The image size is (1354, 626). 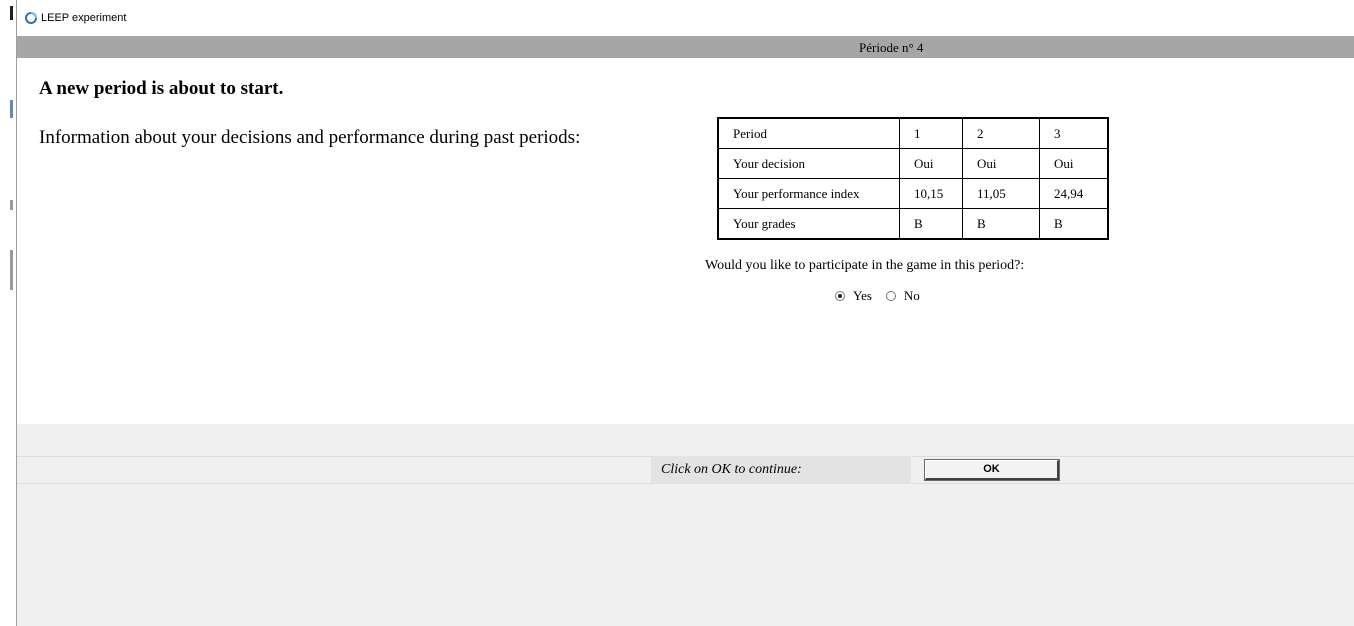 I want to click on table-cell: 11,05, so click(x=1001, y=193).